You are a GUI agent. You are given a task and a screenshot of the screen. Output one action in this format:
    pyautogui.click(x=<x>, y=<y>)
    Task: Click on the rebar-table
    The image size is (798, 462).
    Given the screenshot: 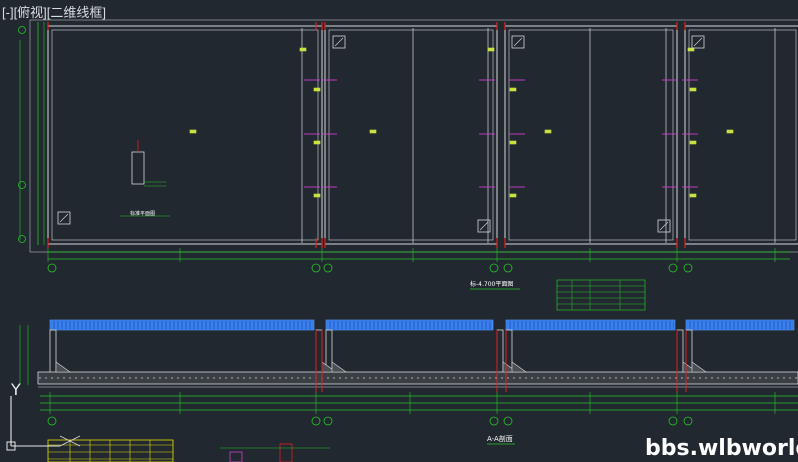 What is the action you would take?
    pyautogui.click(x=601, y=295)
    